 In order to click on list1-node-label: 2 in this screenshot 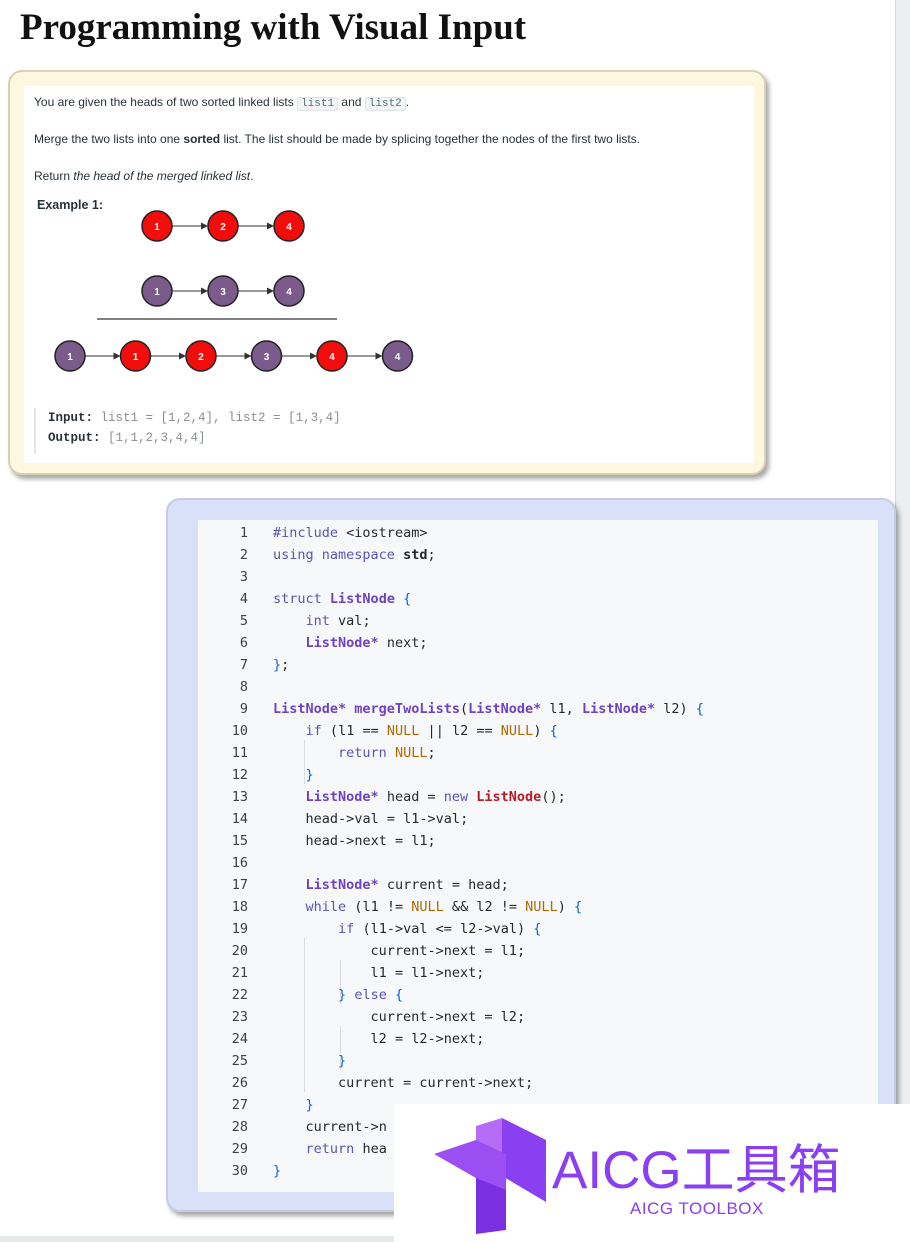, I will do `click(223, 227)`.